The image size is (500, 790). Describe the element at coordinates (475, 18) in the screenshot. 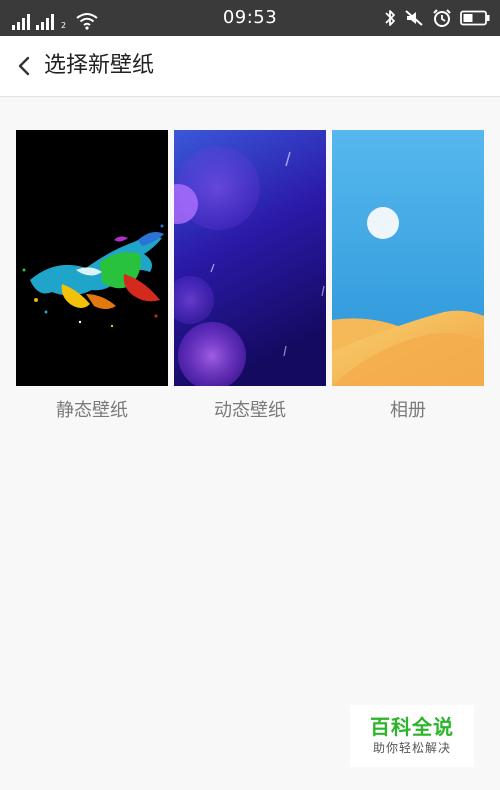

I see `battery-icon` at that location.